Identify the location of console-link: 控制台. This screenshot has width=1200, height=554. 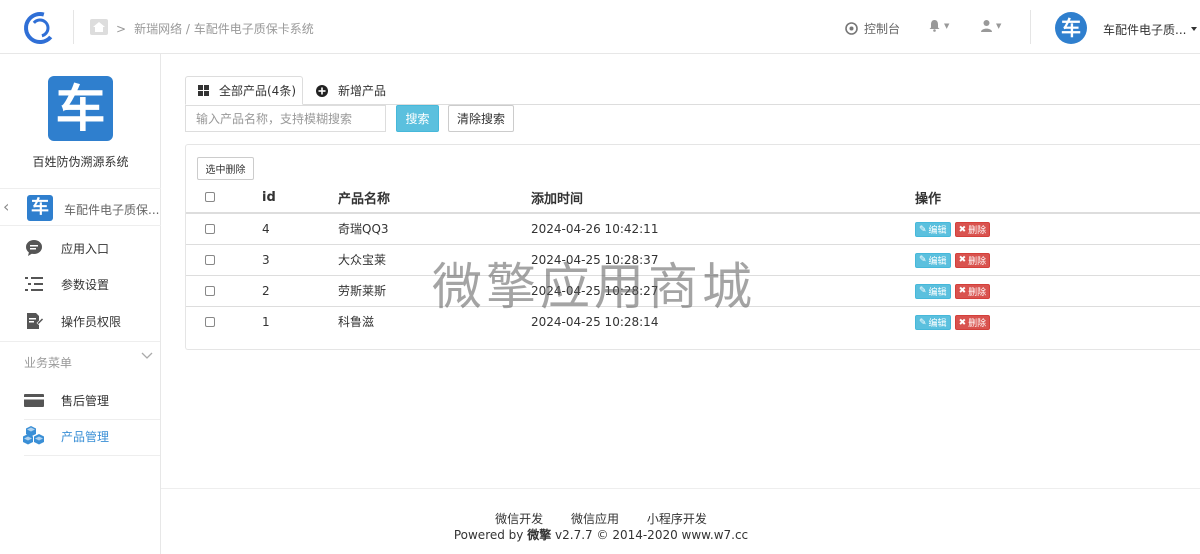
(872, 28).